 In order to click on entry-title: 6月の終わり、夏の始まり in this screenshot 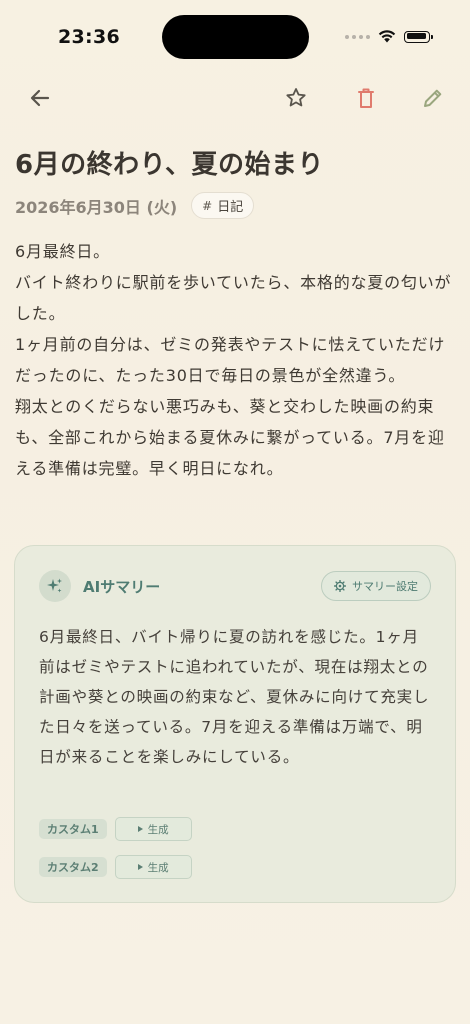, I will do `click(170, 165)`.